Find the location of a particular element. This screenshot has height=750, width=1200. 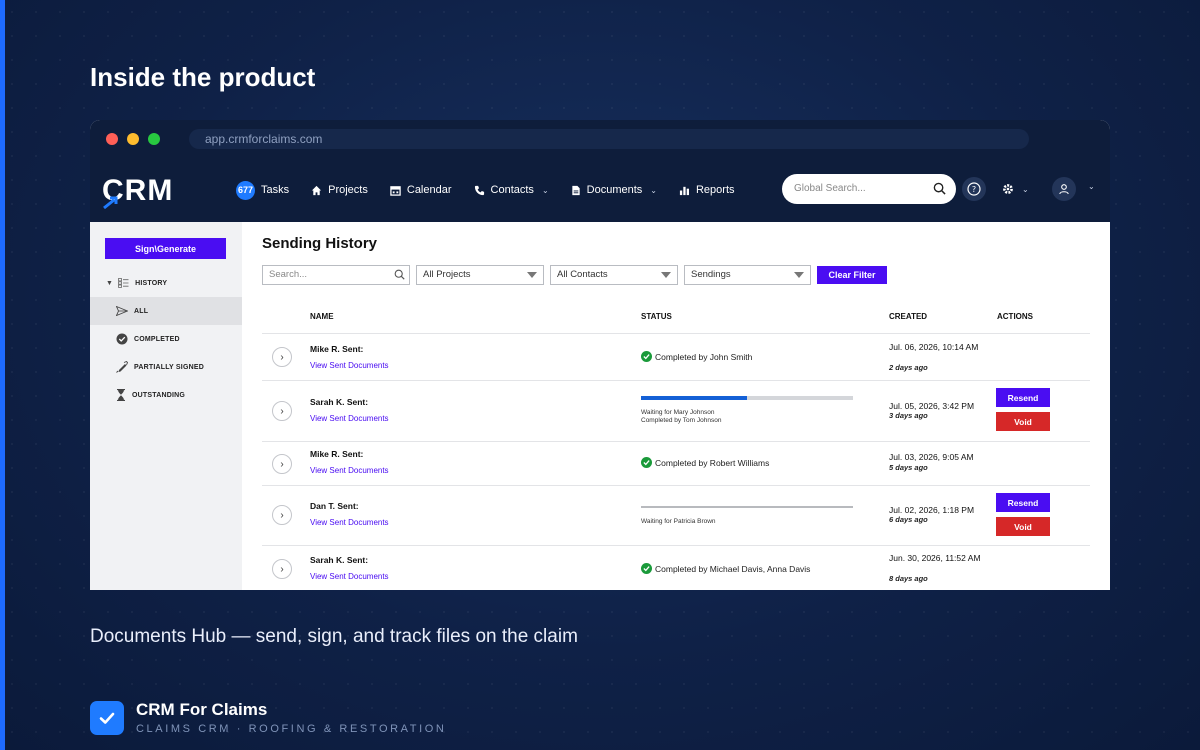

documents-chevron-down-icon: ⌄ is located at coordinates (653, 190).